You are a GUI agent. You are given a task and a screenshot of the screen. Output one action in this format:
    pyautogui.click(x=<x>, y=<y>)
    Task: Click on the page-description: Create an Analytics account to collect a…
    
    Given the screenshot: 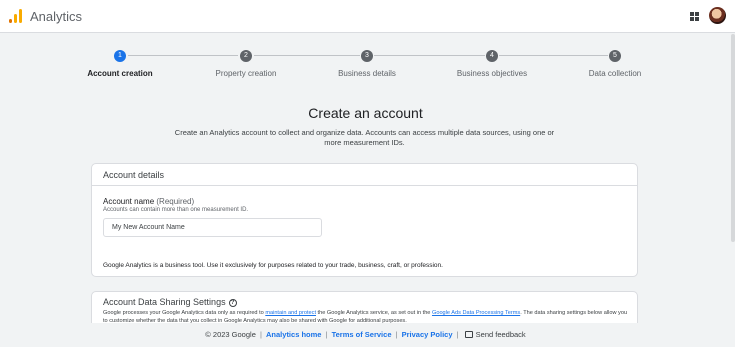 What is the action you would take?
    pyautogui.click(x=364, y=137)
    